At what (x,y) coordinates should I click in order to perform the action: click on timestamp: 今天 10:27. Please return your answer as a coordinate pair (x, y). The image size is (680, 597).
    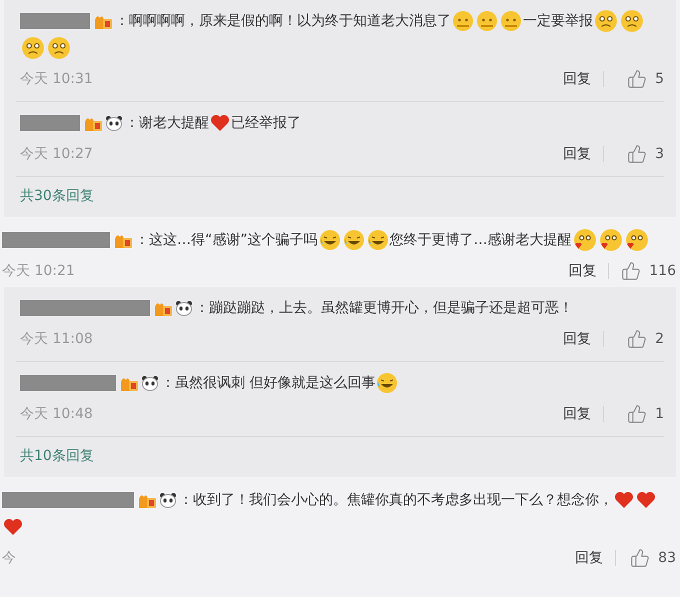
    Looking at the image, I should click on (57, 153).